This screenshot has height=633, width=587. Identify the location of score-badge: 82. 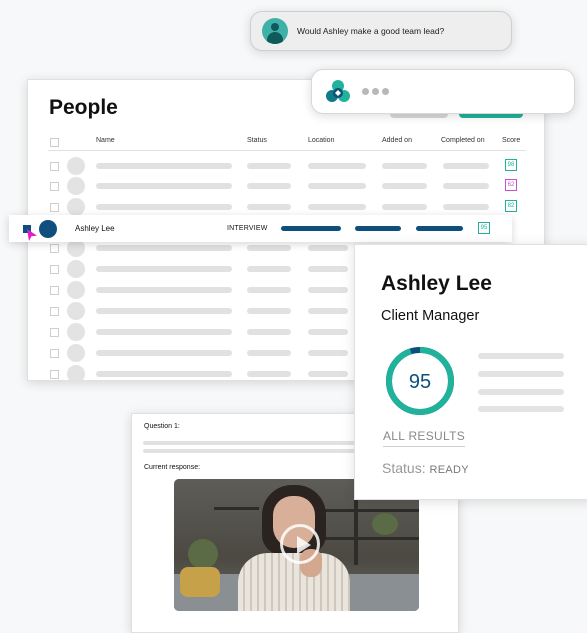
(511, 206).